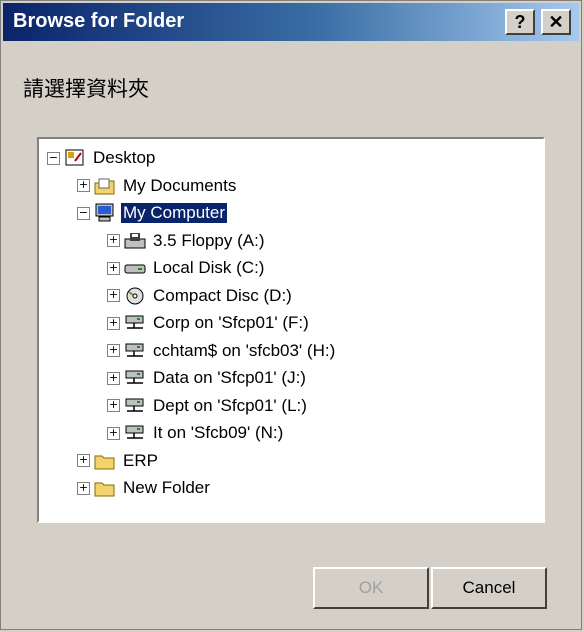 The image size is (584, 632). I want to click on my-computer-icon, so click(105, 213).